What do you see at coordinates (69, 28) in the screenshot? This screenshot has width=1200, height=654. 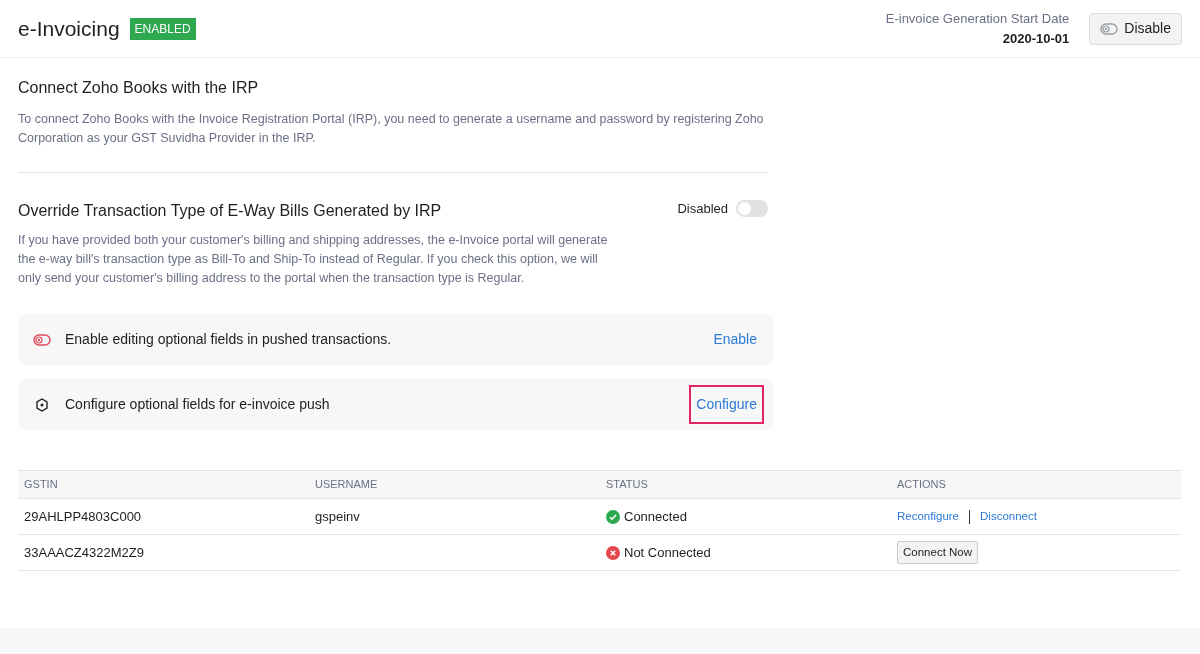 I see `page-title: e-Invoicing` at bounding box center [69, 28].